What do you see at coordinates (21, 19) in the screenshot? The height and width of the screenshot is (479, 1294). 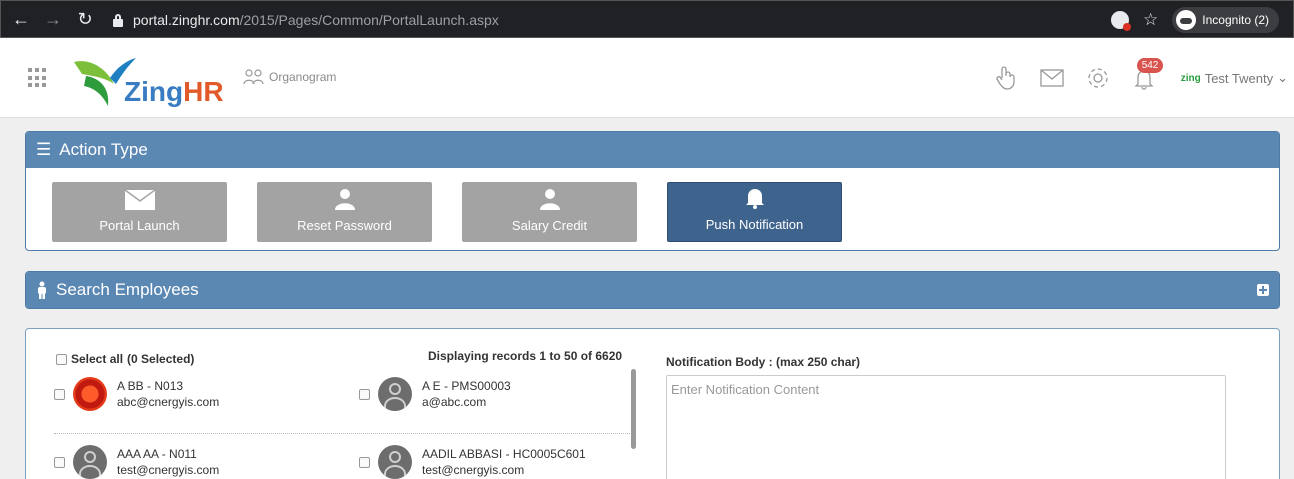 I see `back-icon: ←` at bounding box center [21, 19].